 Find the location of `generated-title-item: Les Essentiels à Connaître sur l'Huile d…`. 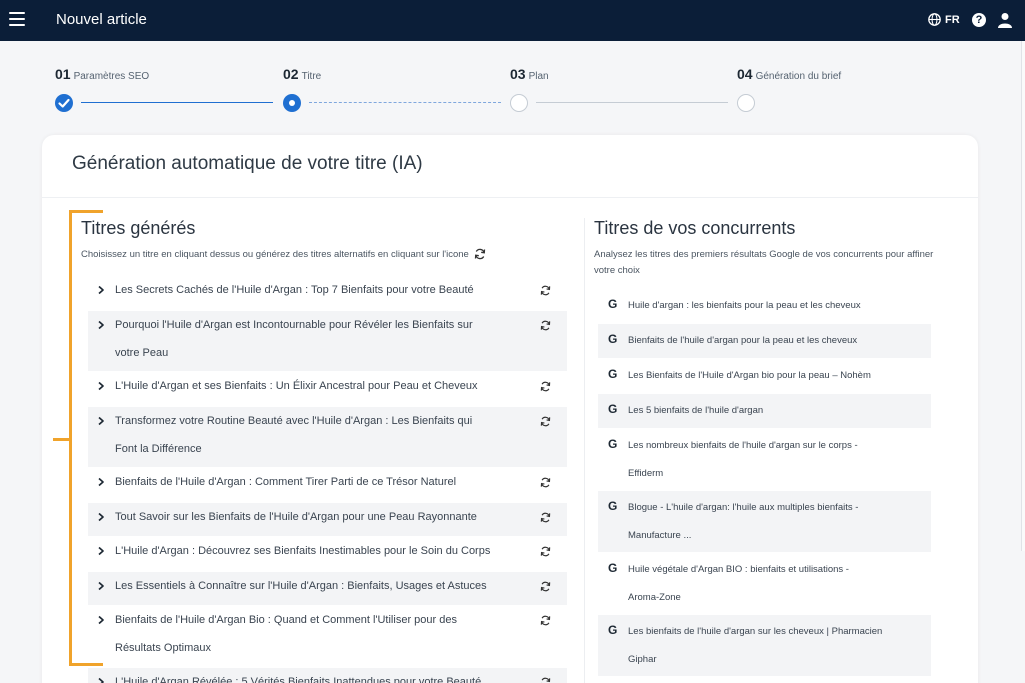

generated-title-item: Les Essentiels à Connaître sur l'Huile d… is located at coordinates (327, 588).